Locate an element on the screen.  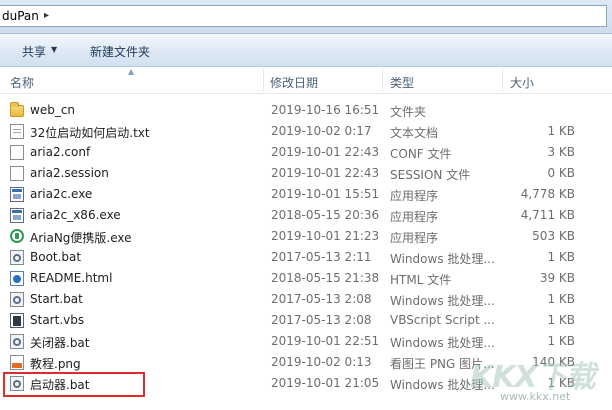
vbscript-icon is located at coordinates (17, 320).